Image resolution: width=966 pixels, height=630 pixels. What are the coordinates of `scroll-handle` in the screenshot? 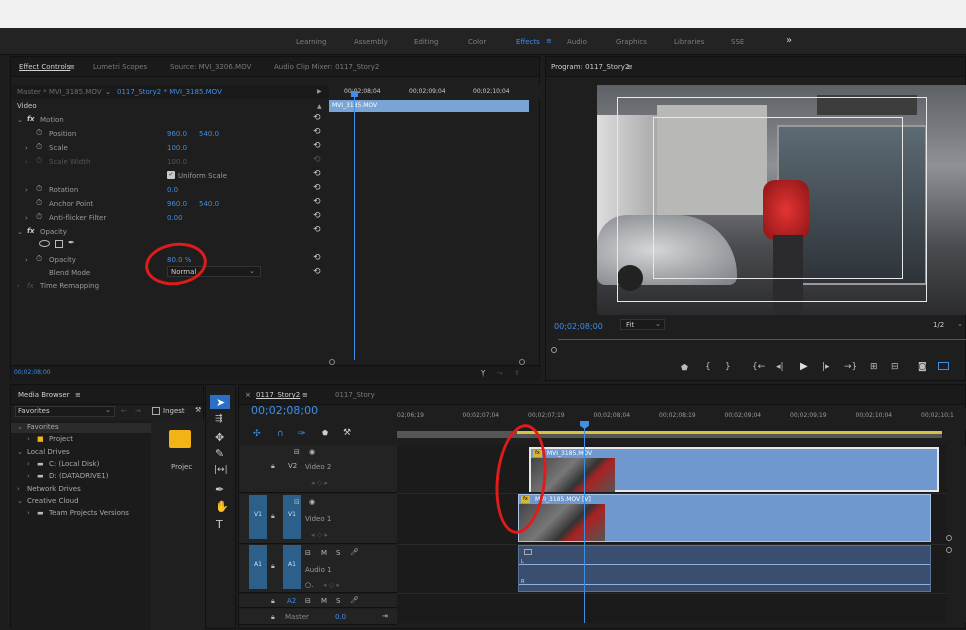 It's located at (949, 550).